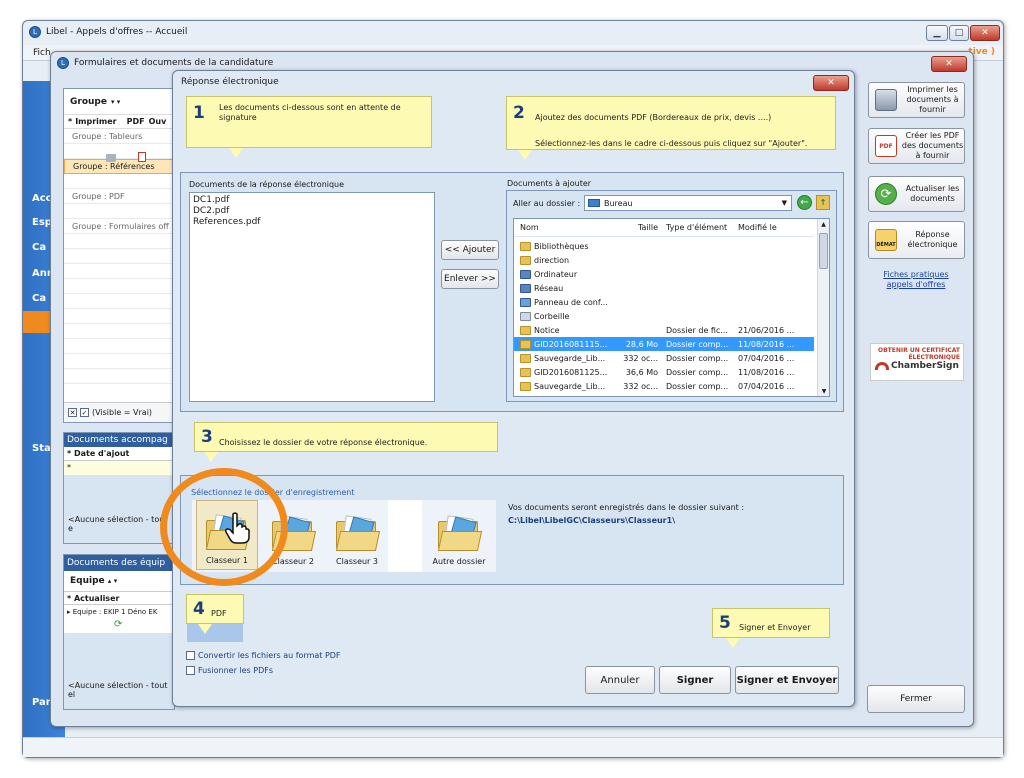 The image size is (1024, 778). I want to click on group-row-pdf: Groupe : PDF, so click(119, 196).